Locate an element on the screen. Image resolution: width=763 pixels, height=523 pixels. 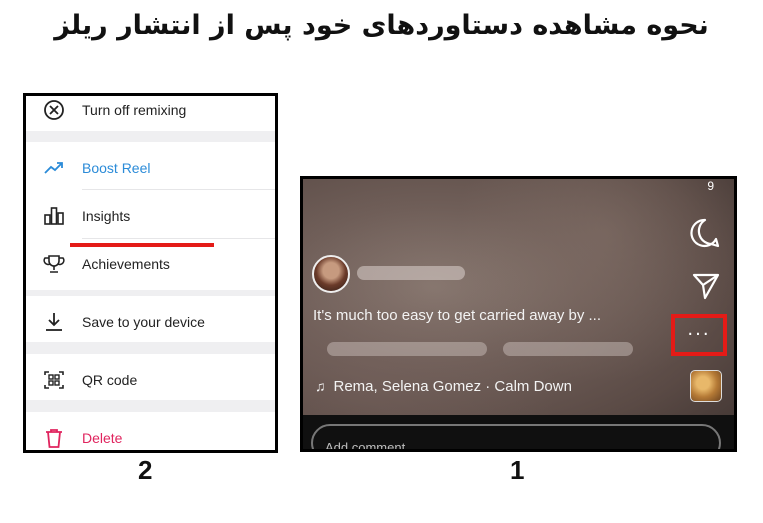
blurred-username is located at coordinates (411, 273).